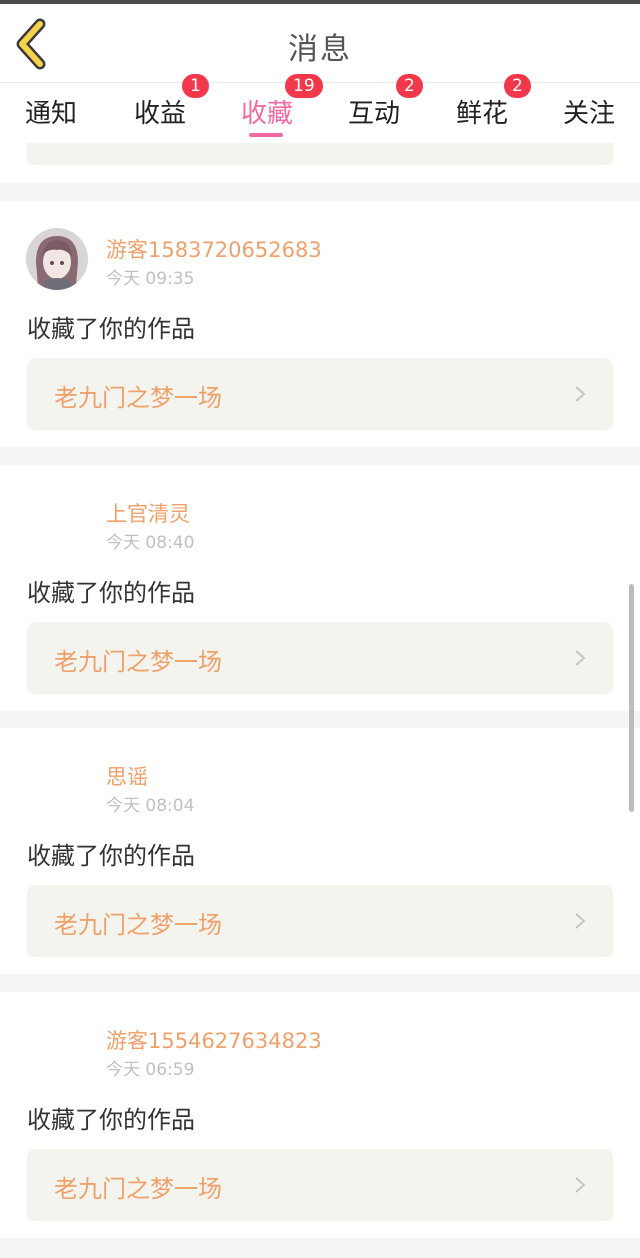 The image size is (640, 1258). Describe the element at coordinates (320, 108) in the screenshot. I see `tab-bar: 通知 收益 收藏 互动 鲜花 关注 1 19 2 2` at that location.